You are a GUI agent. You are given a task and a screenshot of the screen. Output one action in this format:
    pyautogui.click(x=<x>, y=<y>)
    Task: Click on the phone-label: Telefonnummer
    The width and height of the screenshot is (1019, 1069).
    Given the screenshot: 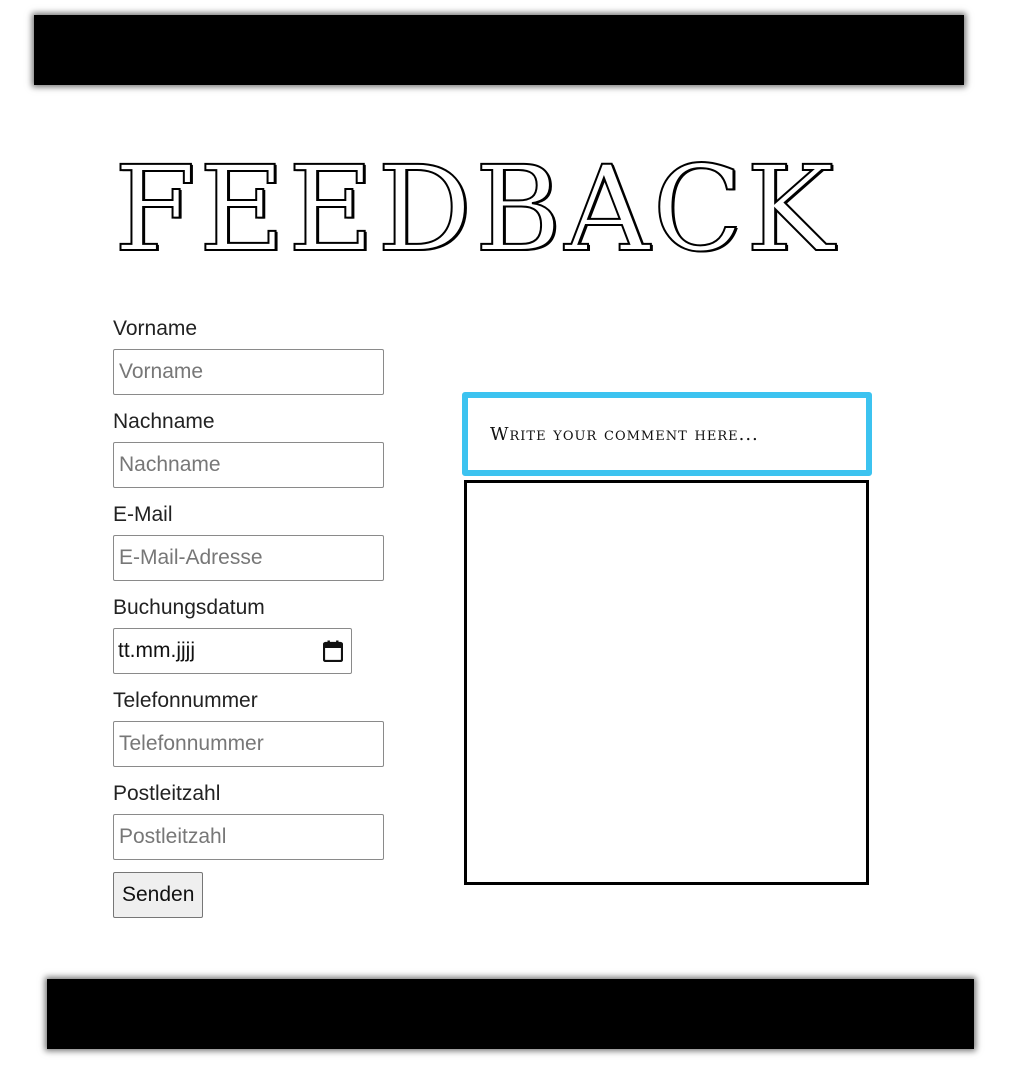 What is the action you would take?
    pyautogui.click(x=185, y=700)
    